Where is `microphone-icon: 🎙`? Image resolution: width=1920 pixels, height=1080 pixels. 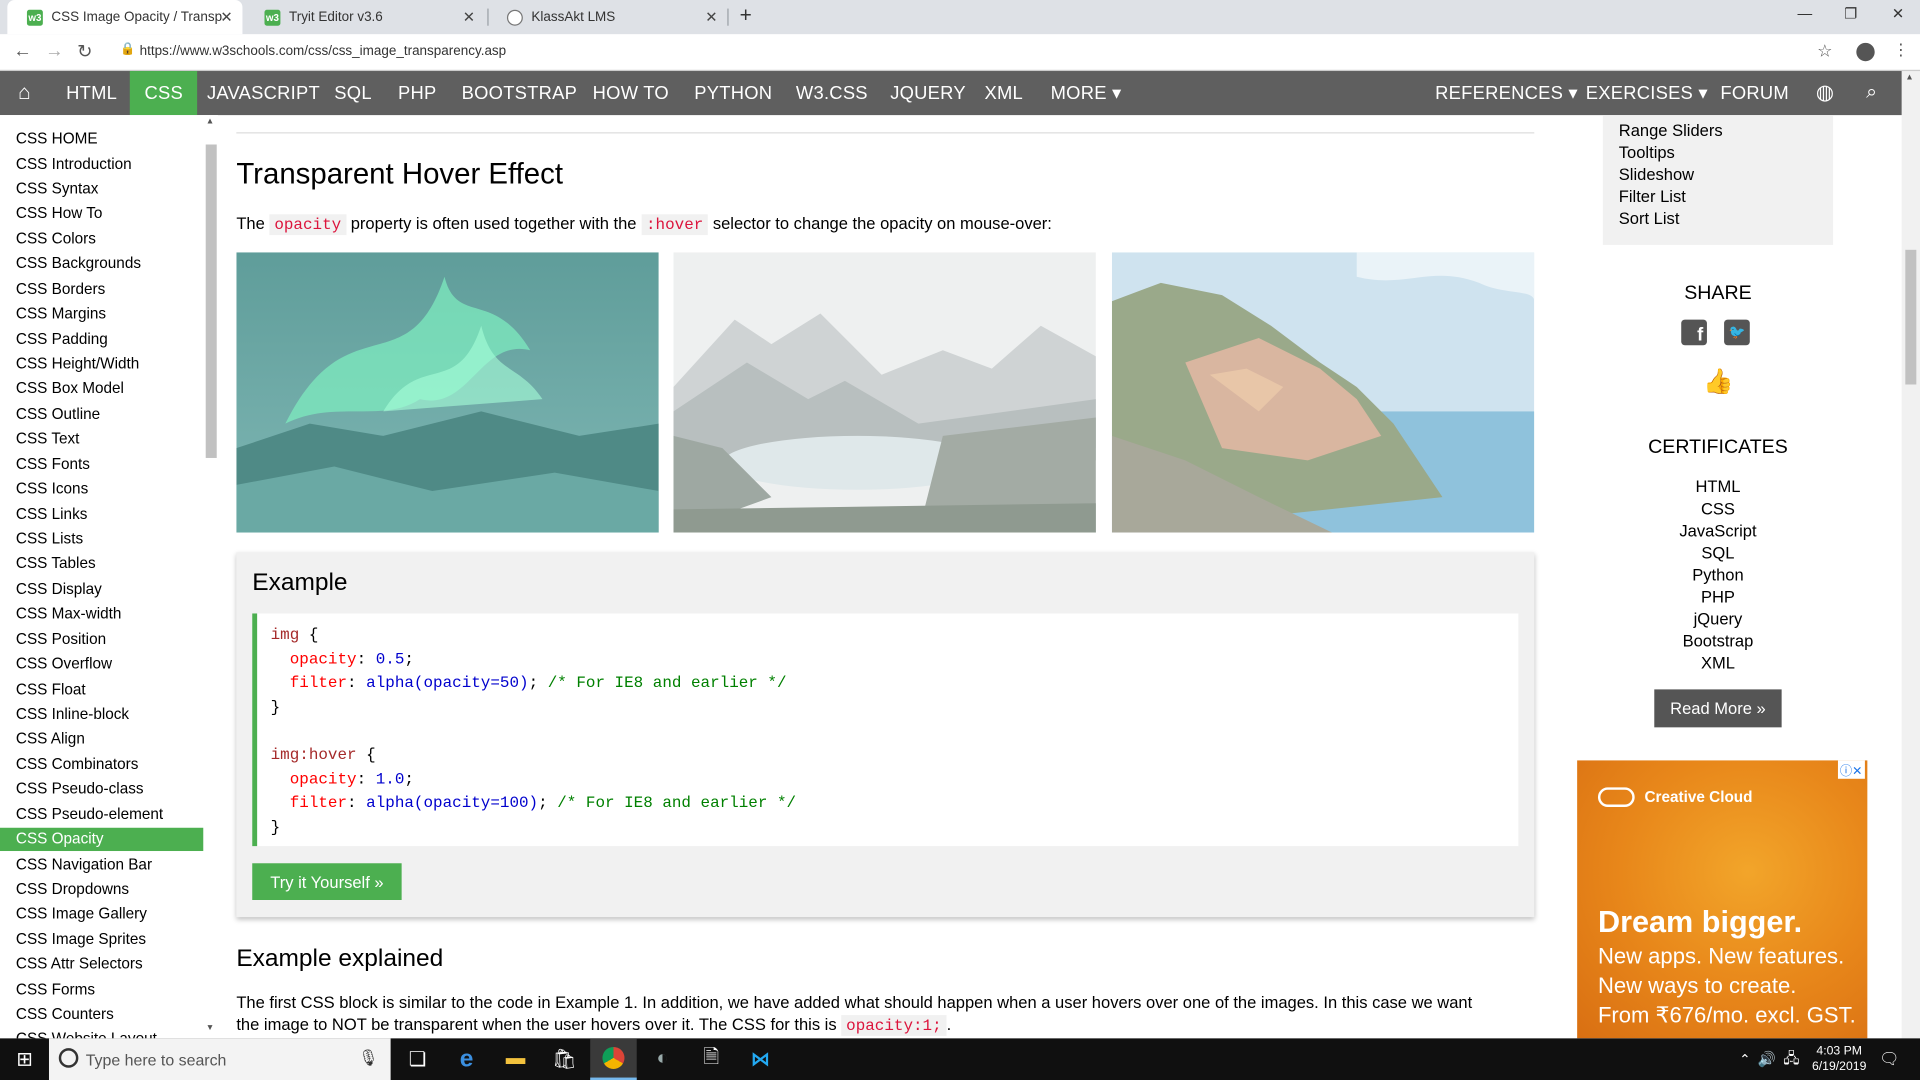
microphone-icon: 🎙 is located at coordinates (368, 1058).